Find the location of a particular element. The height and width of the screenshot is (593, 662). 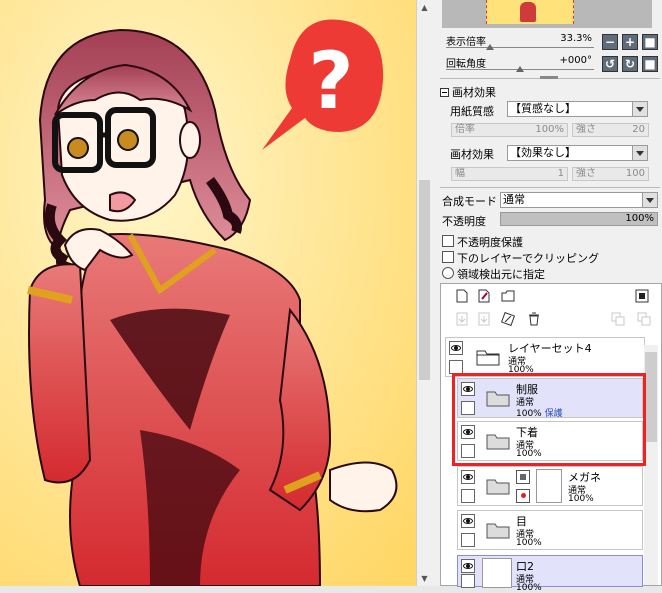

new-folder-icon is located at coordinates (508, 296).